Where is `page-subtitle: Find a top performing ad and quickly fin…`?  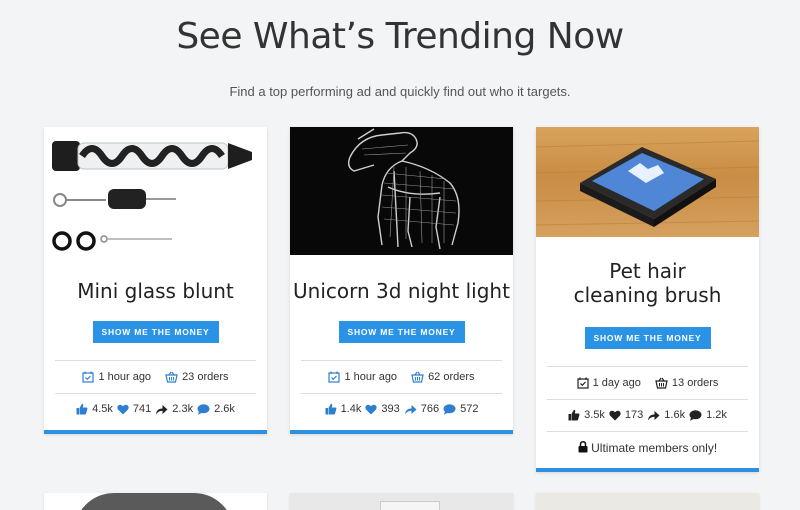 page-subtitle: Find a top performing ad and quickly fin… is located at coordinates (400, 91).